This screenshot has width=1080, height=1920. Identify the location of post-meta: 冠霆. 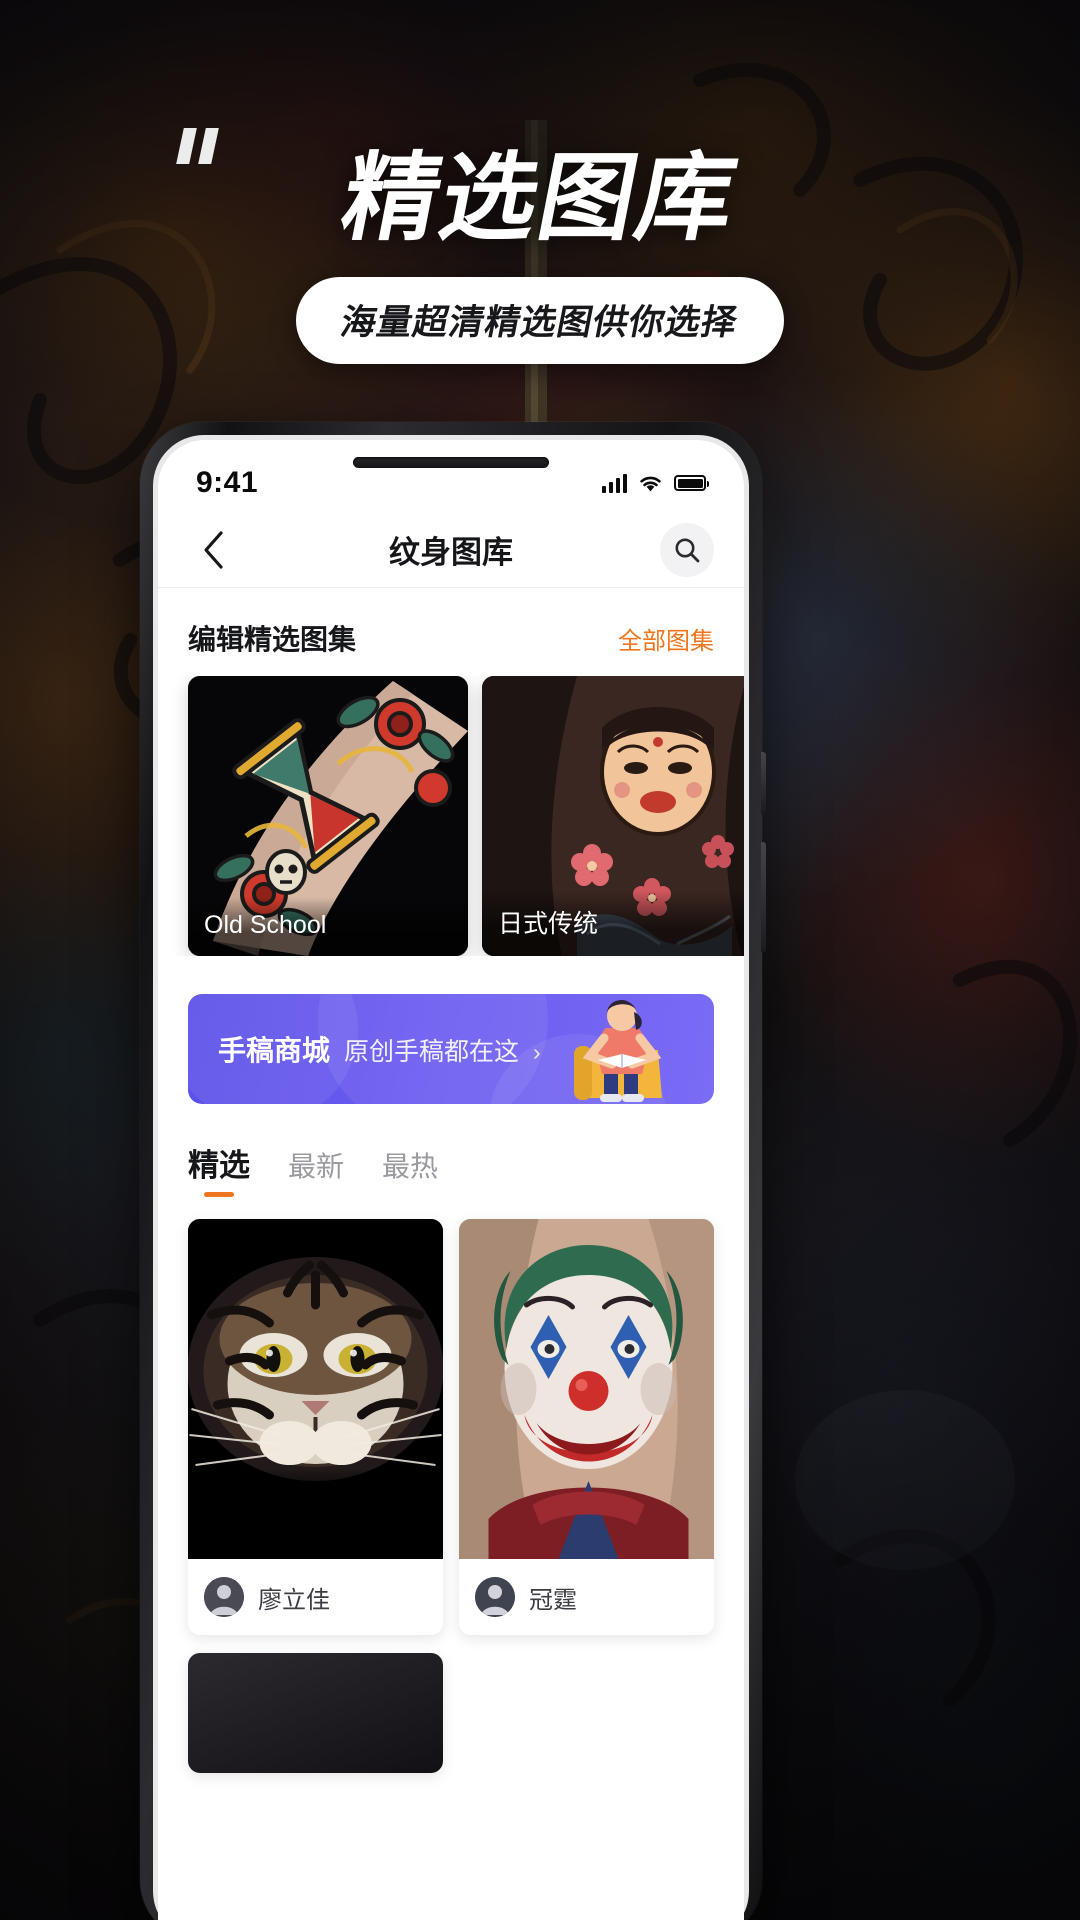
(586, 1597).